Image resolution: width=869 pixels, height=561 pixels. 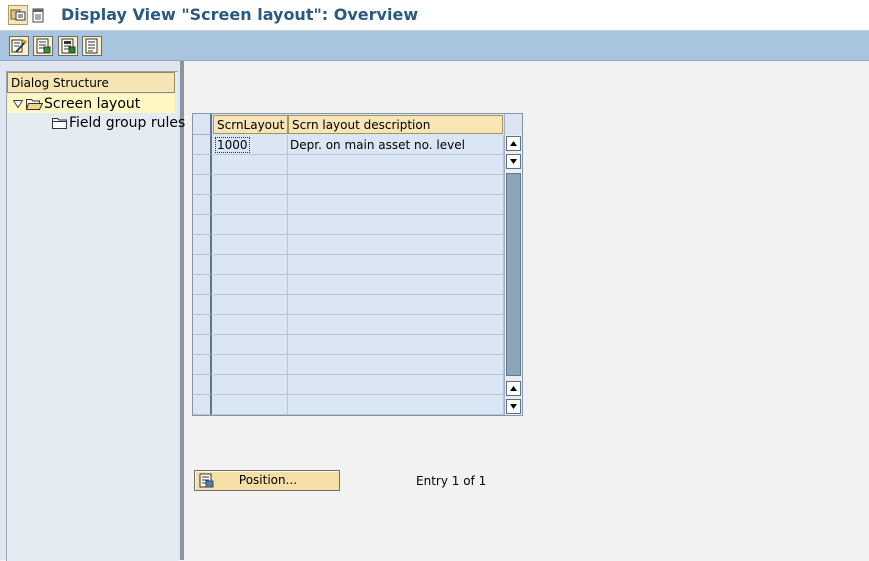 What do you see at coordinates (434, 15) in the screenshot?
I see `title-bar: Display View "Screen layout": Overview` at bounding box center [434, 15].